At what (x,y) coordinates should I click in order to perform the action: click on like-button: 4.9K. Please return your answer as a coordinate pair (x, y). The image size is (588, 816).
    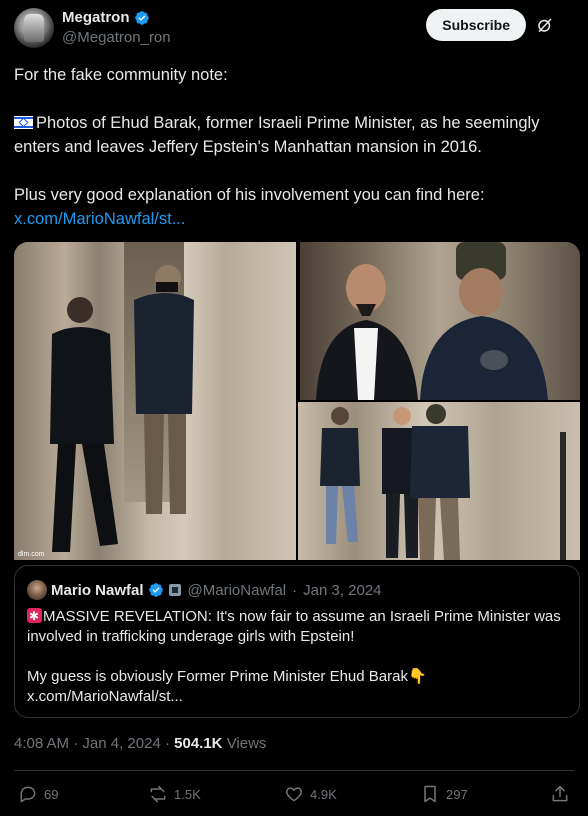
    Looking at the image, I should click on (310, 794).